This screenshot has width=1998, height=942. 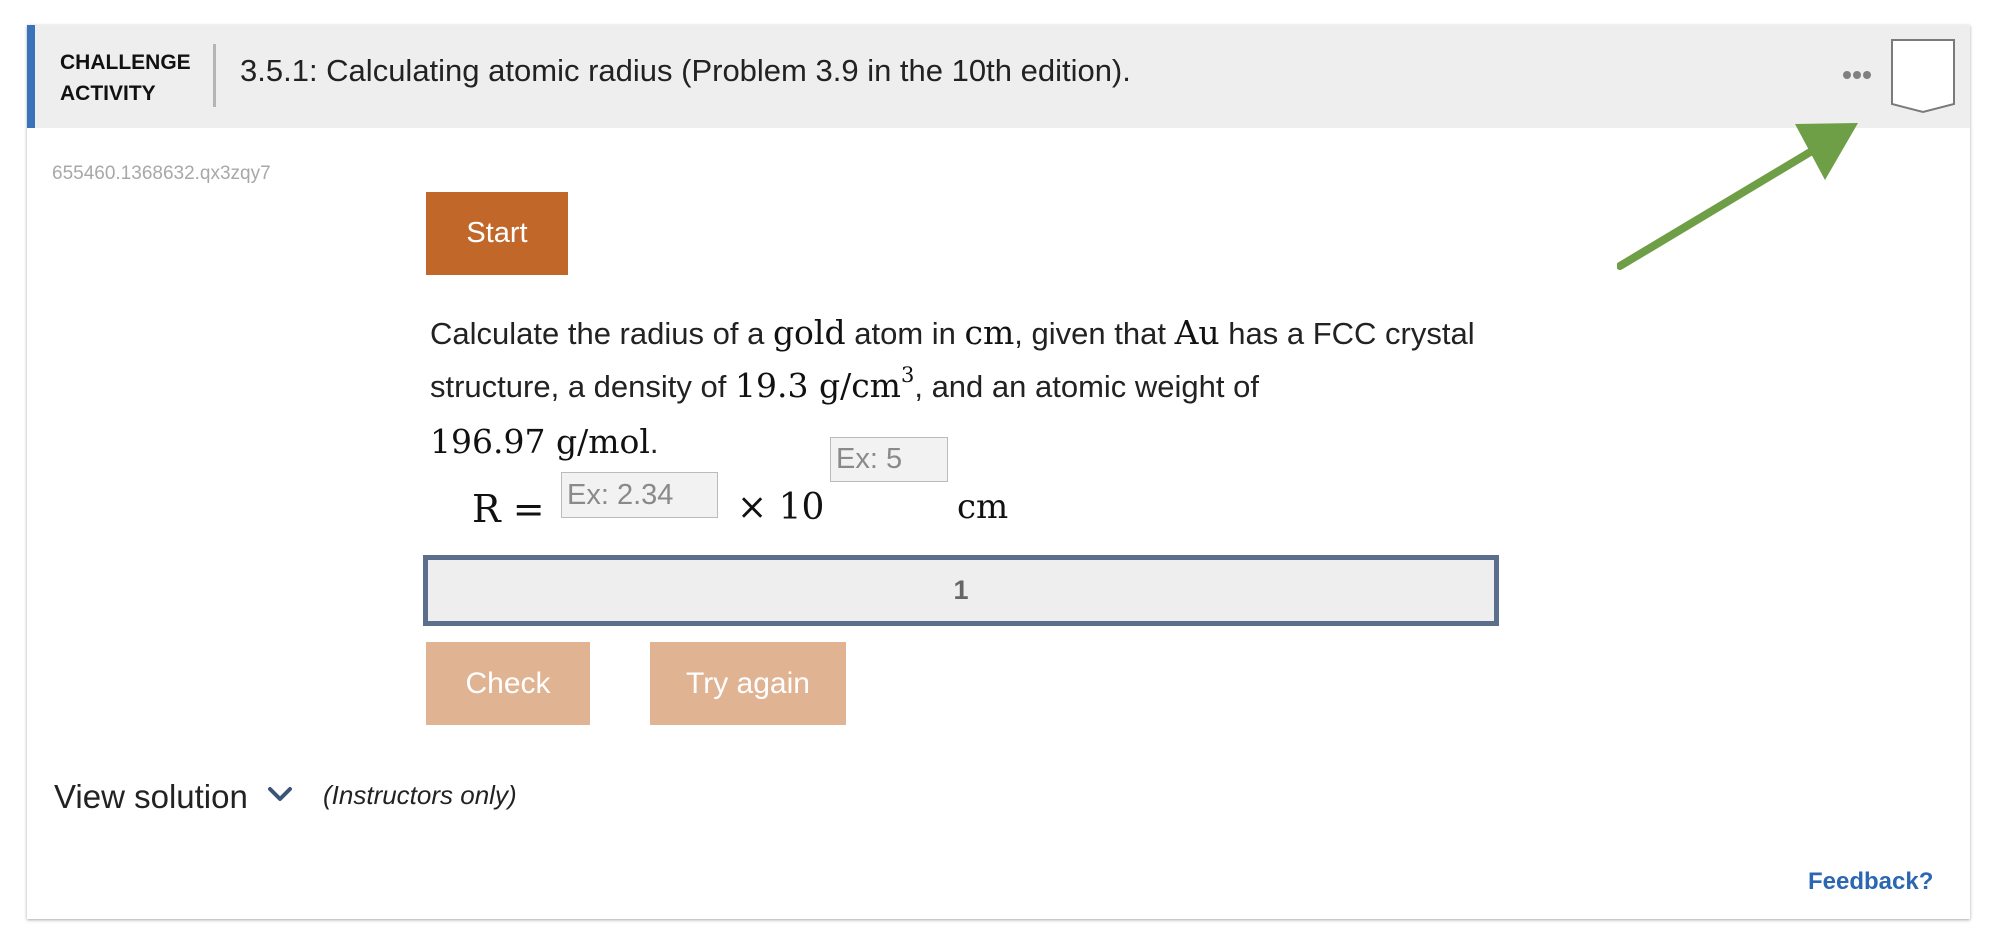 What do you see at coordinates (889, 459) in the screenshot?
I see `exponent-input` at bounding box center [889, 459].